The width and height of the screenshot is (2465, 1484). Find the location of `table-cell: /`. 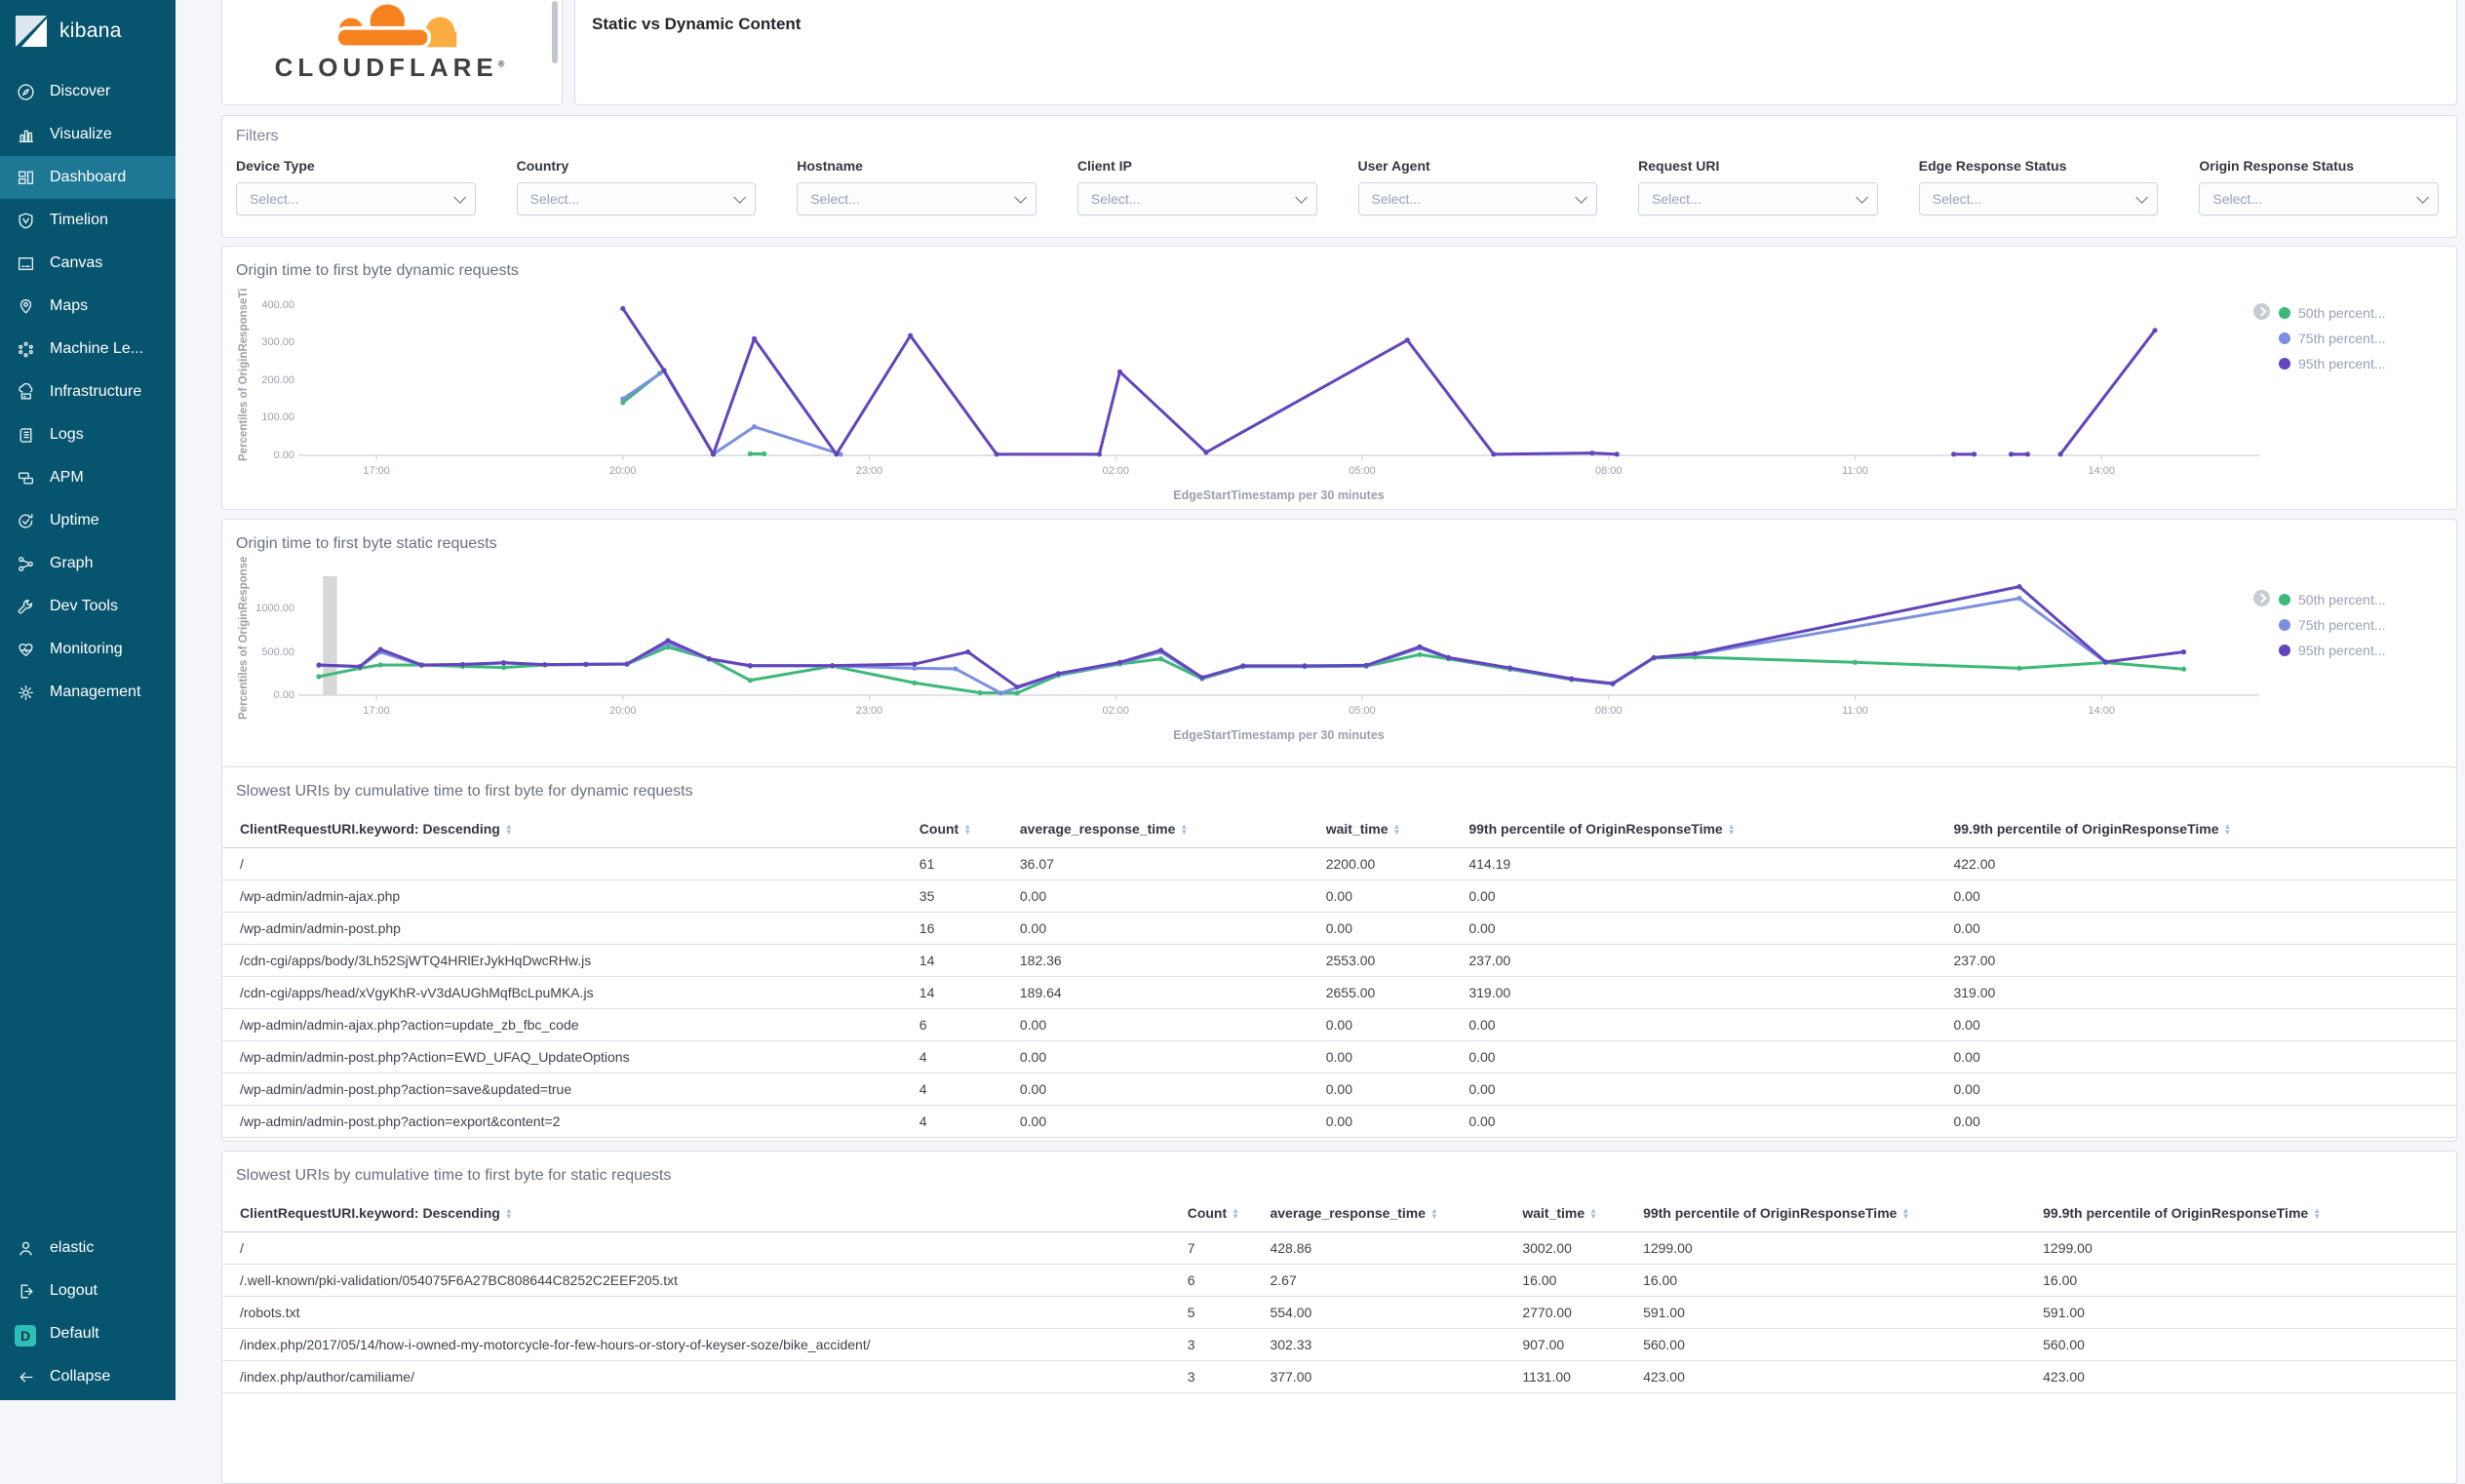

table-cell: / is located at coordinates (570, 863).